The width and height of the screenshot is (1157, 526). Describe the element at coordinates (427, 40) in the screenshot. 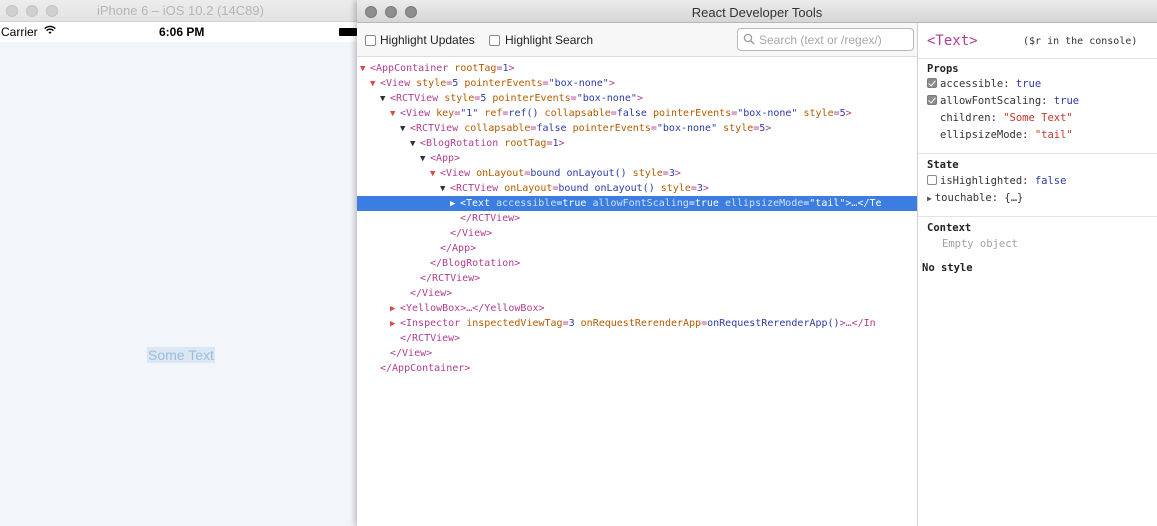

I see `highlight-updates-label: Highlight Updates` at that location.